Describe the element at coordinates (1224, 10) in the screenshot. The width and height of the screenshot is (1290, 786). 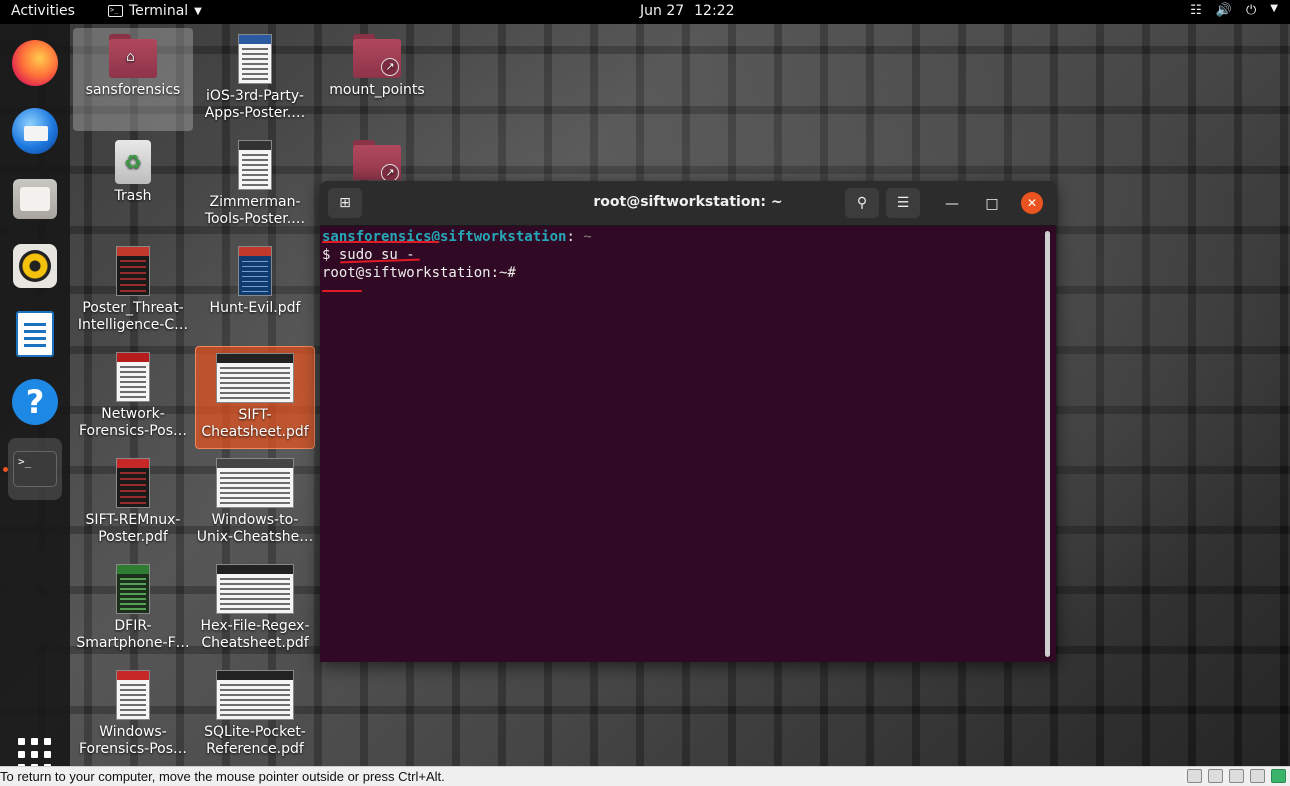
I see `volume-icon: 🔊` at that location.